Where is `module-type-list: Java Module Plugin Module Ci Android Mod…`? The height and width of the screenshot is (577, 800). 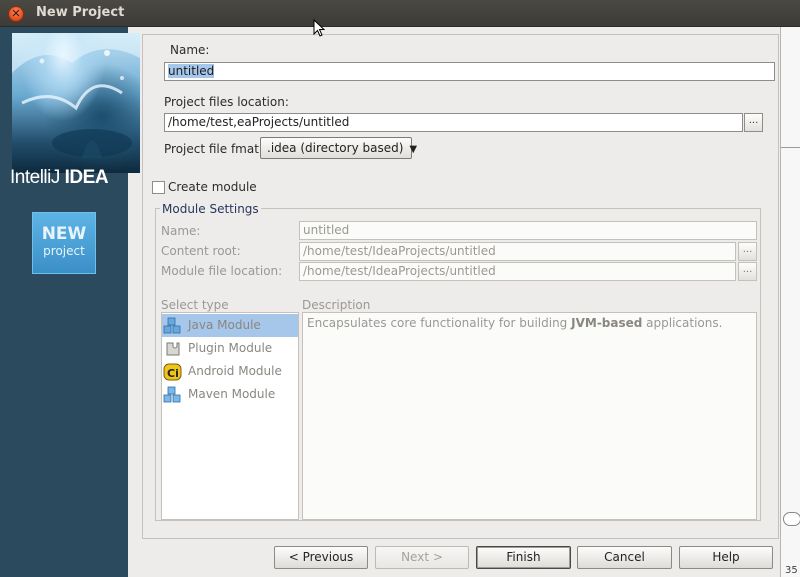
module-type-list: Java Module Plugin Module Ci Android Mod… is located at coordinates (230, 416).